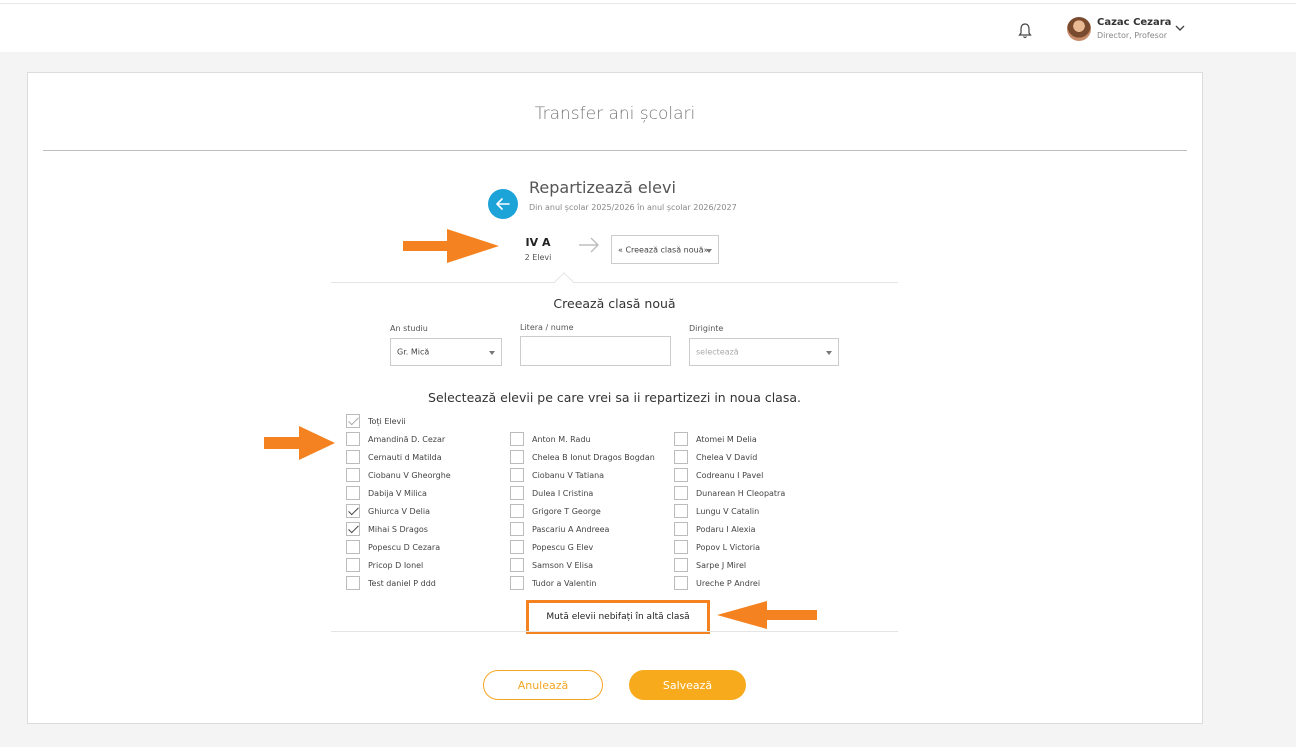 This screenshot has height=747, width=1296. Describe the element at coordinates (409, 475) in the screenshot. I see `student-name: Ciobanu V Gheorghe` at that location.